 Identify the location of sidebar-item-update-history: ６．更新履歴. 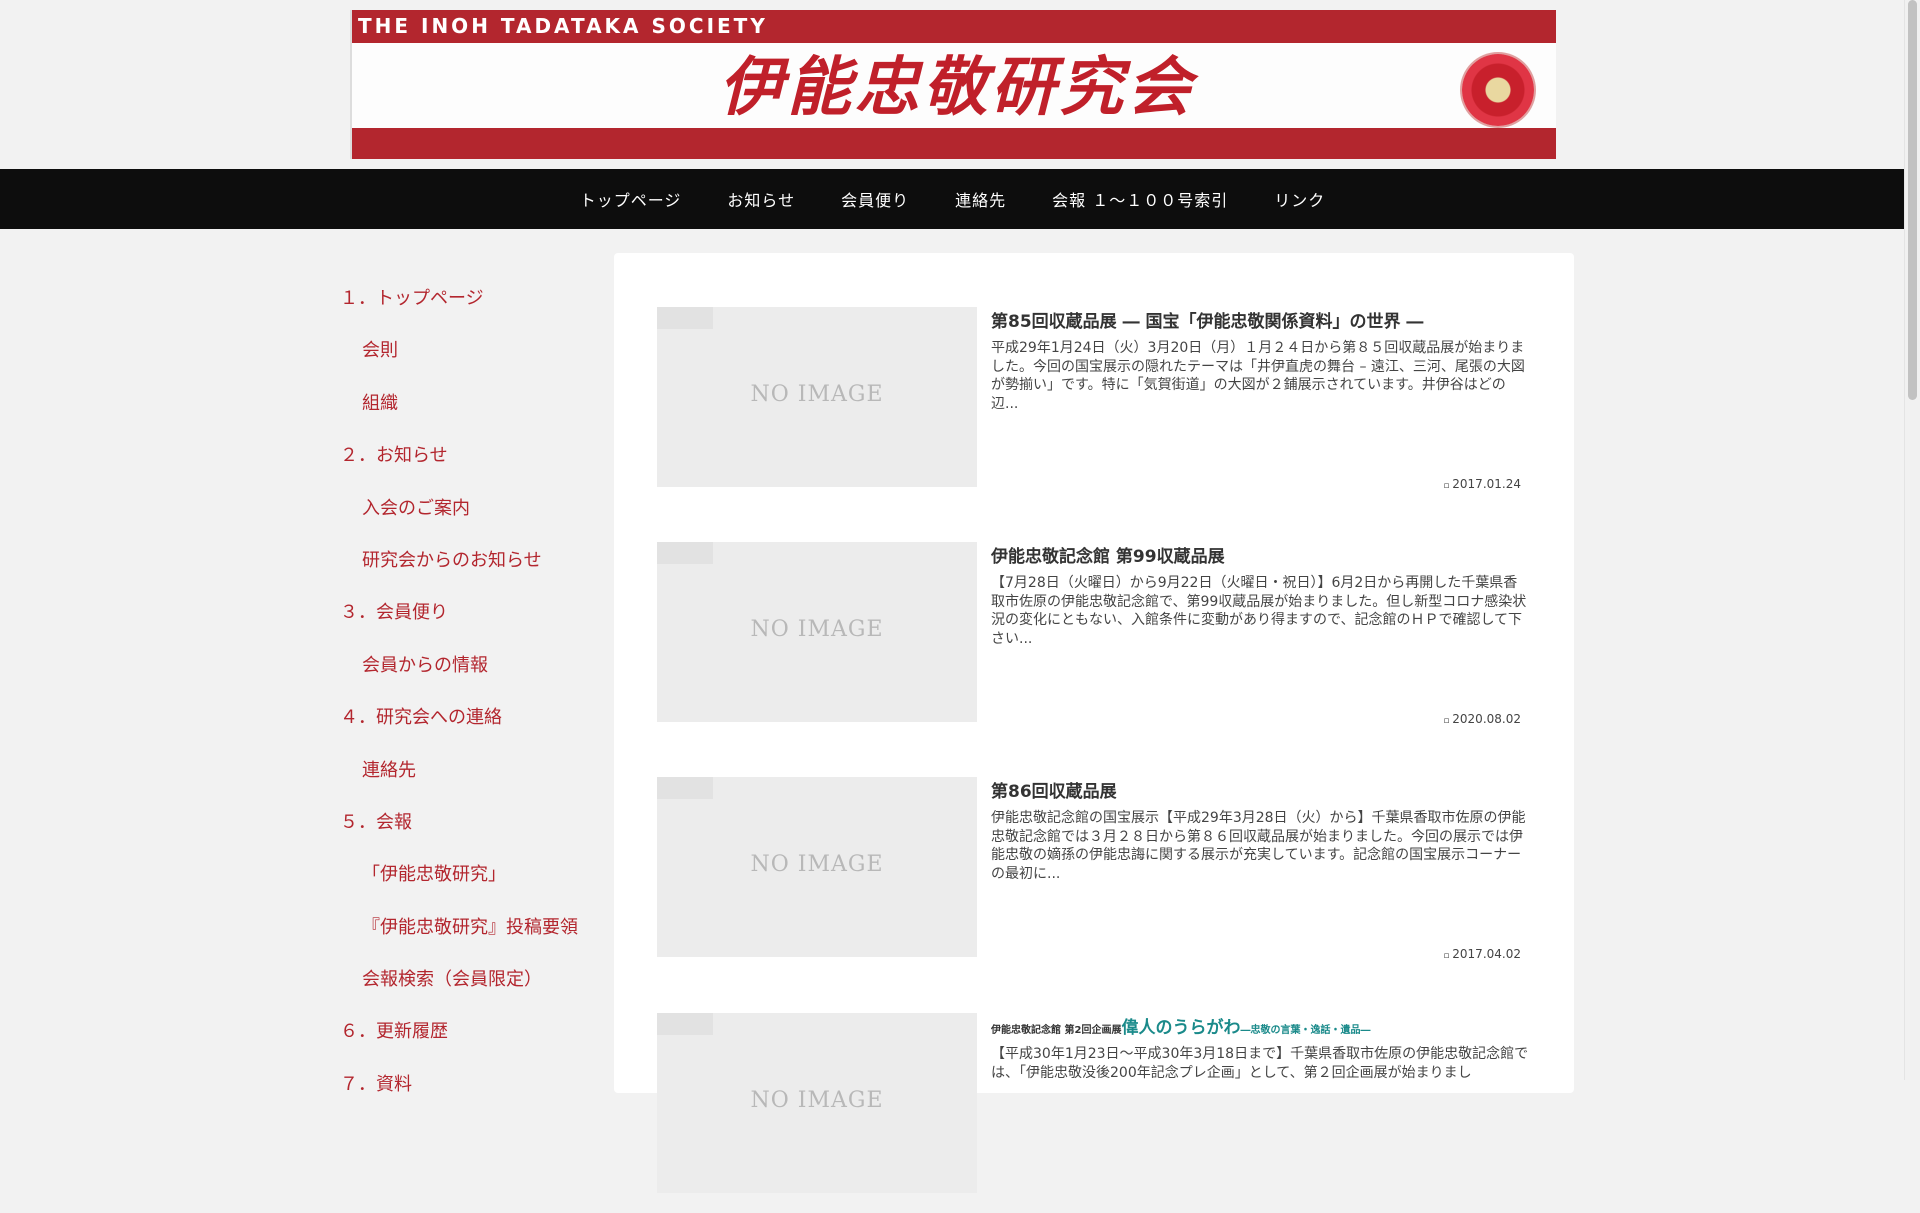
(475, 1029).